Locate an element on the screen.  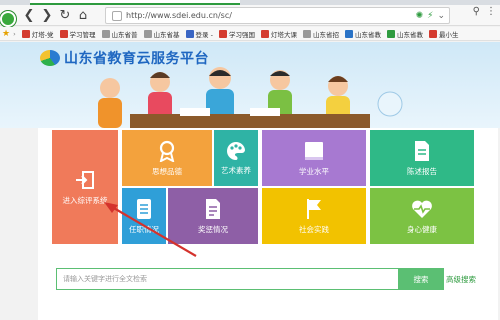
tile-label: 艺术素养 is located at coordinates (236, 170).